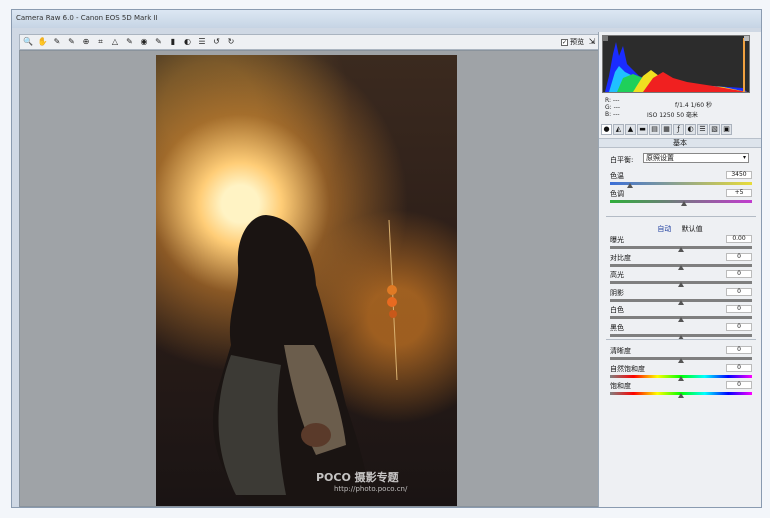 Image resolution: width=770 pixels, height=518 pixels. I want to click on clarity-label: 清晰度, so click(620, 351).